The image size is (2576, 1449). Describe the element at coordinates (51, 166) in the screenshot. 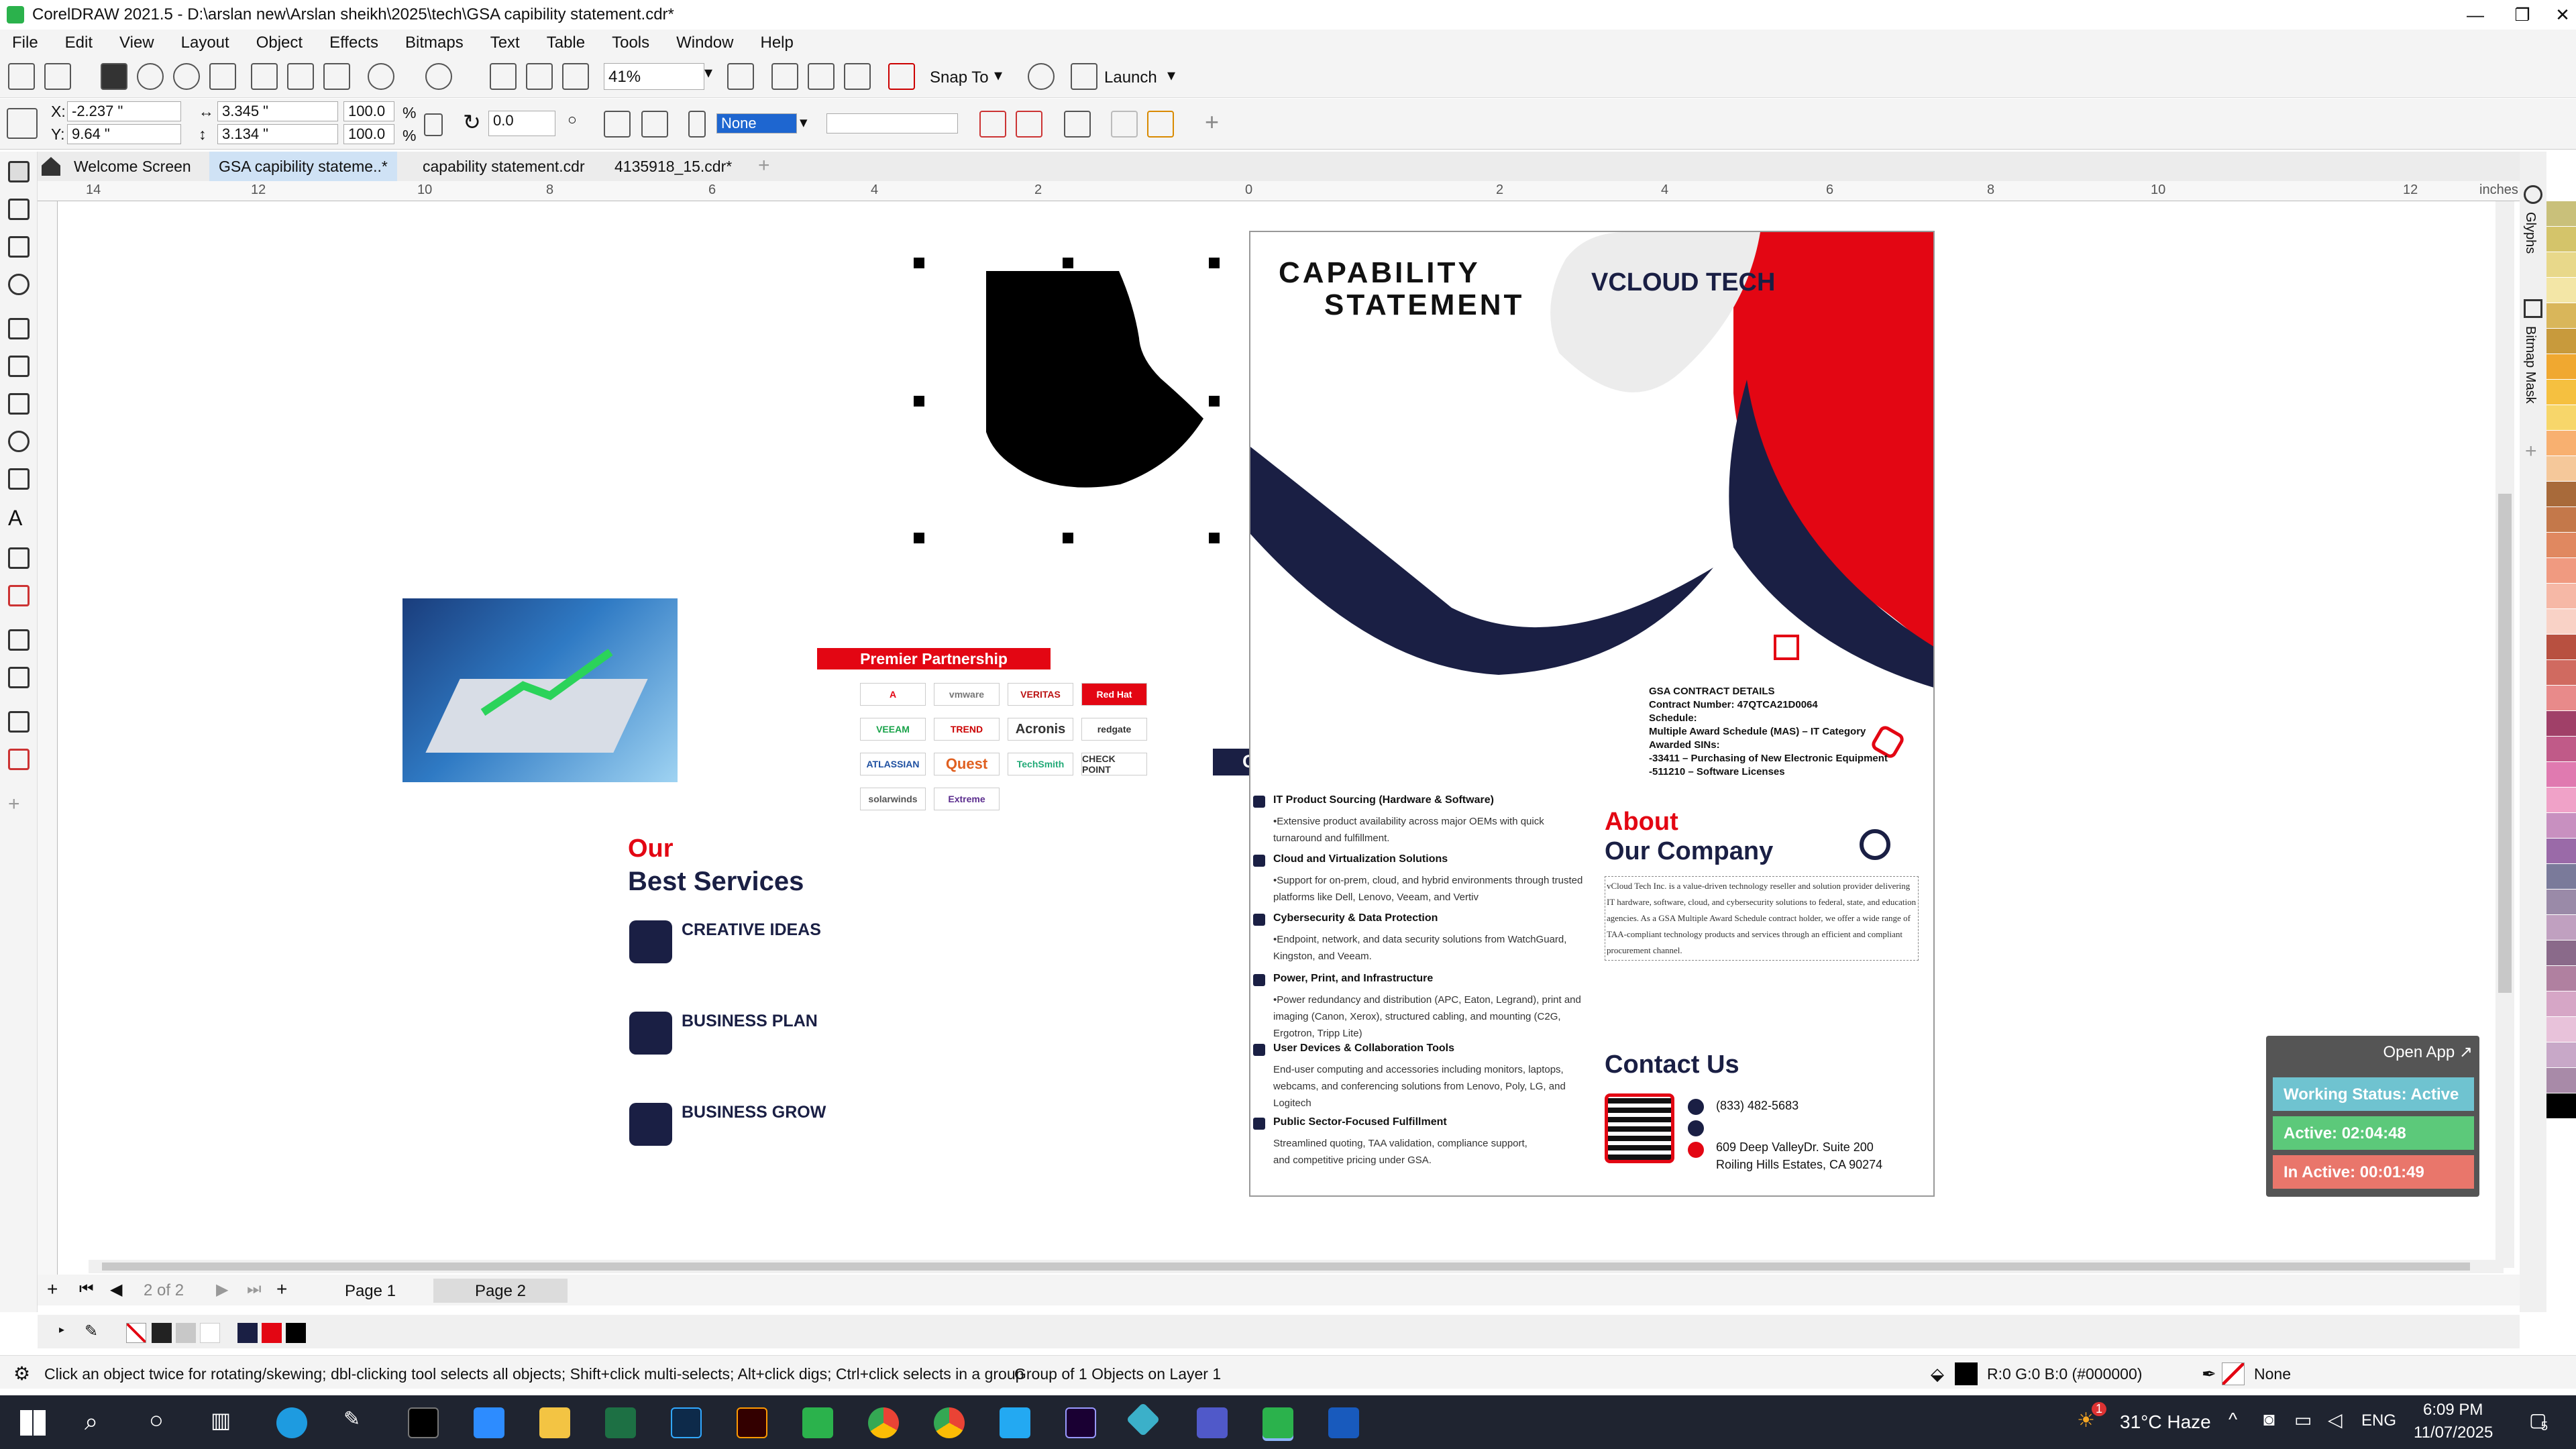

I see `home-icon` at that location.